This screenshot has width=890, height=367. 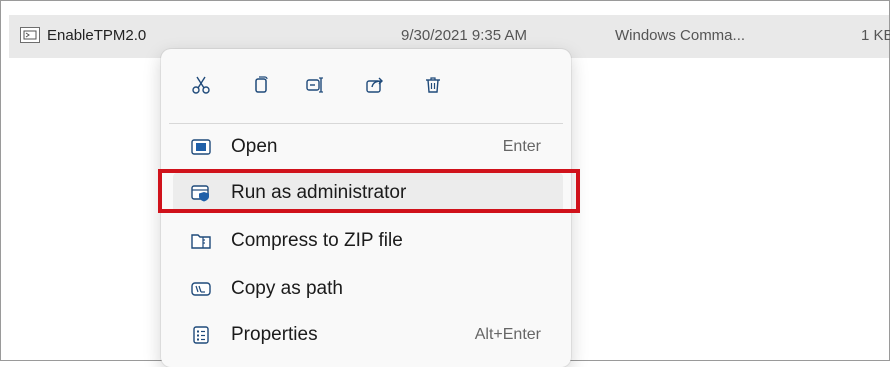 I want to click on menu-item-label: Compress to ZIP file, so click(x=317, y=240).